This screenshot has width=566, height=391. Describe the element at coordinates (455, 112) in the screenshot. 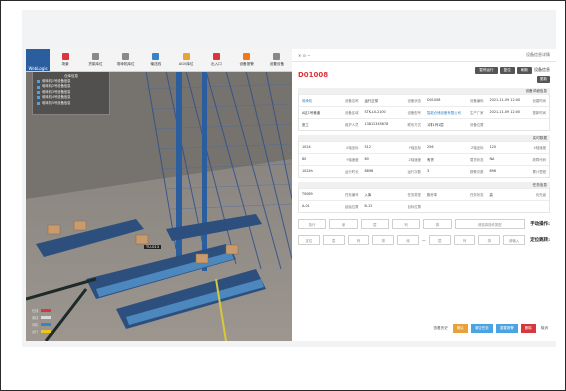

I see `table-cell: 智能仓储设备有限公司 生产厂家` at that location.